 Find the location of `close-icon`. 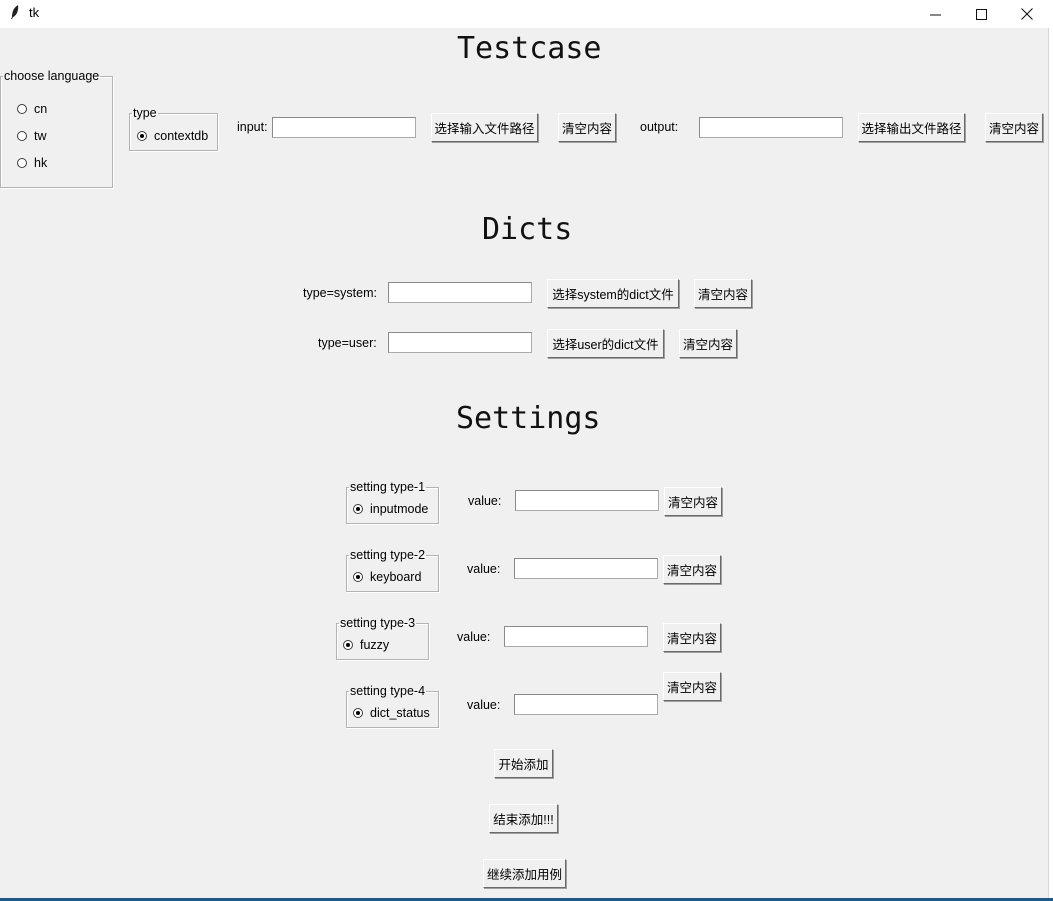

close-icon is located at coordinates (1027, 14).